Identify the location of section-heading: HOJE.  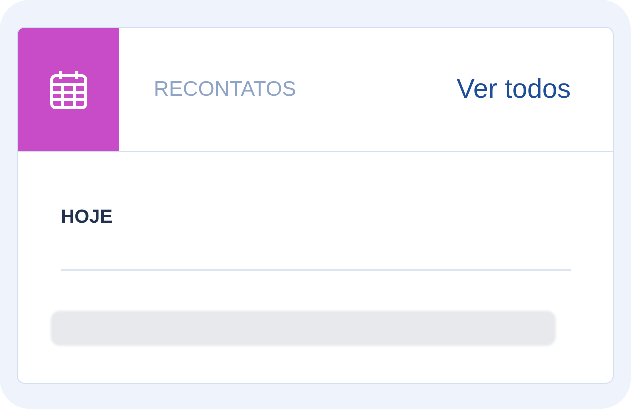
(87, 218).